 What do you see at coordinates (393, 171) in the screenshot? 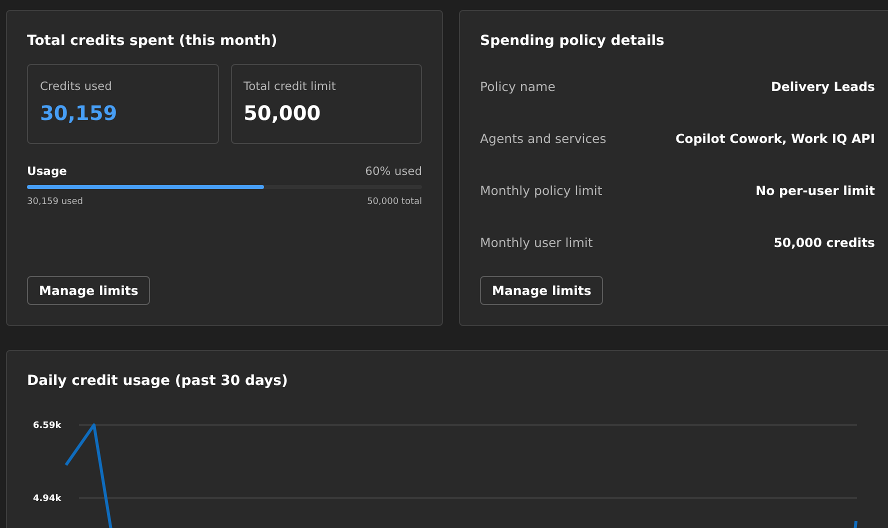
I see `usage-percent: 60% used` at bounding box center [393, 171].